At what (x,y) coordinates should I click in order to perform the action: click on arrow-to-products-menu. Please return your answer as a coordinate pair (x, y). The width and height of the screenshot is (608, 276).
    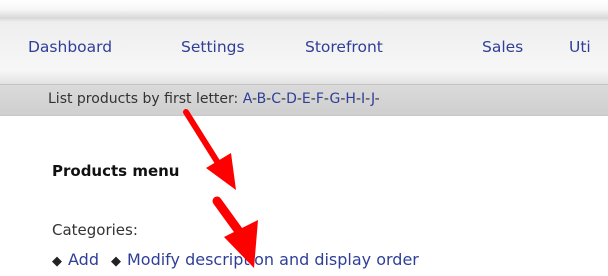
    Looking at the image, I should click on (209, 149).